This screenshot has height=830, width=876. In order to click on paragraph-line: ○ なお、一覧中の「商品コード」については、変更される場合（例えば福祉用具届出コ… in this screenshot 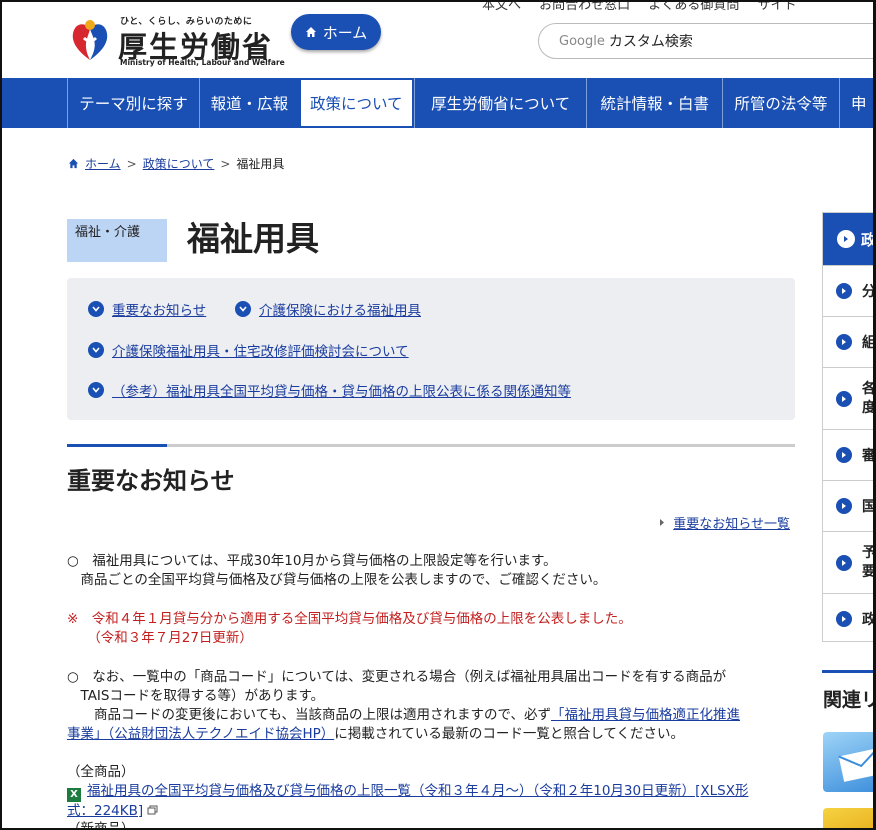, I will do `click(397, 677)`.